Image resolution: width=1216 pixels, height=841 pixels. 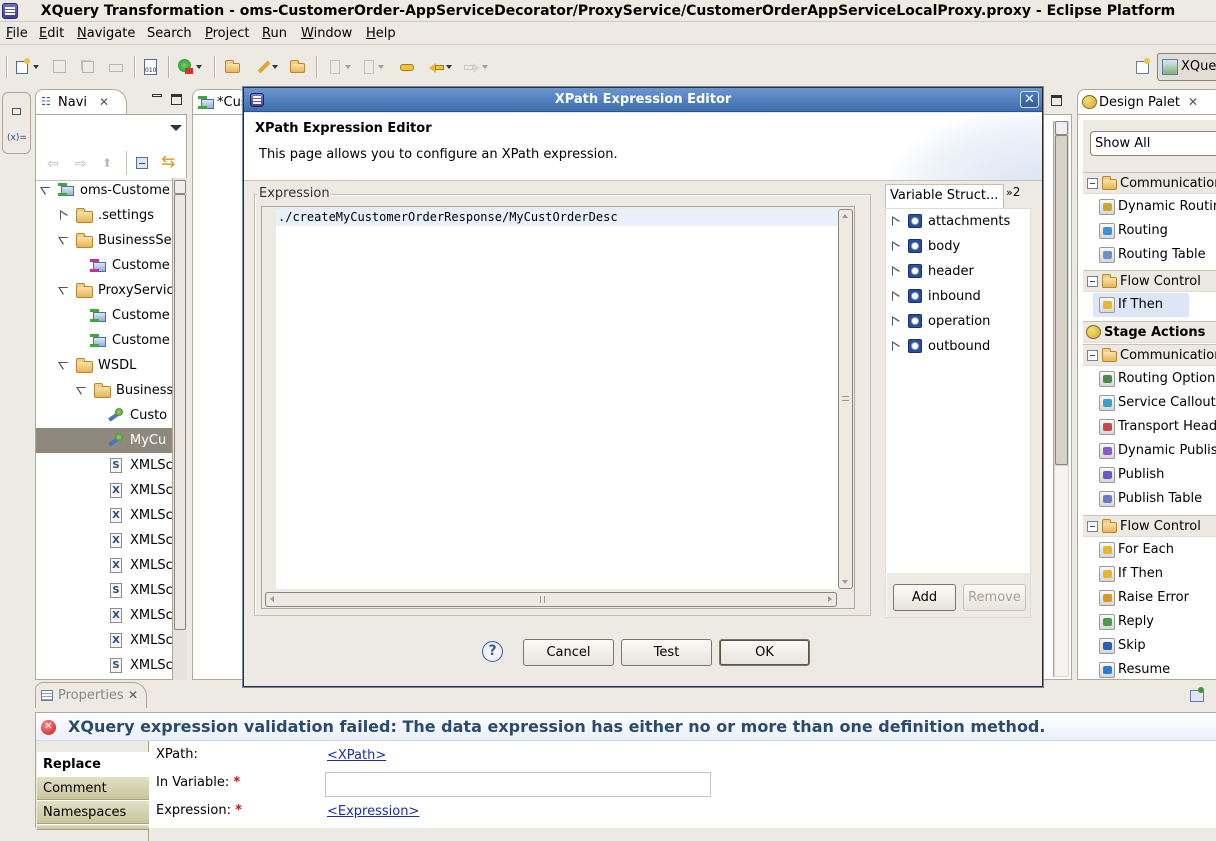 What do you see at coordinates (186, 67) in the screenshot?
I see `run-icon` at bounding box center [186, 67].